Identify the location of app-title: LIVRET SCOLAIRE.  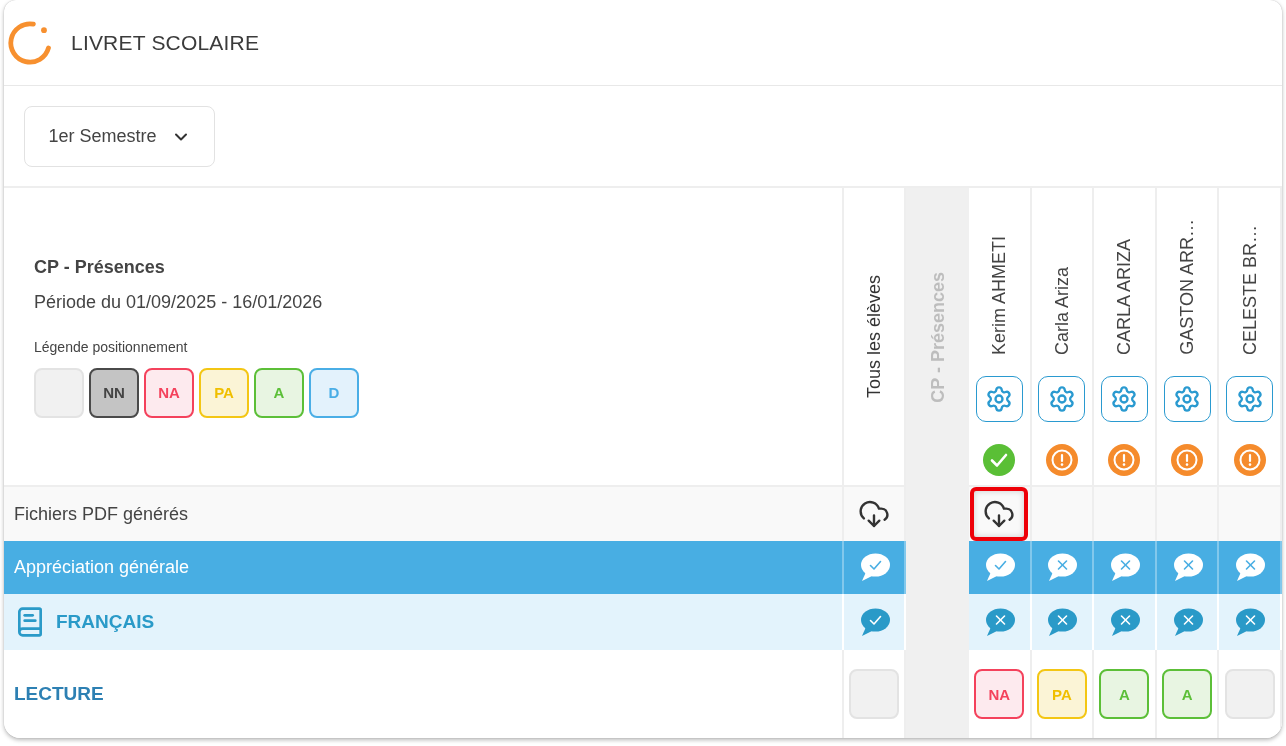
(165, 42).